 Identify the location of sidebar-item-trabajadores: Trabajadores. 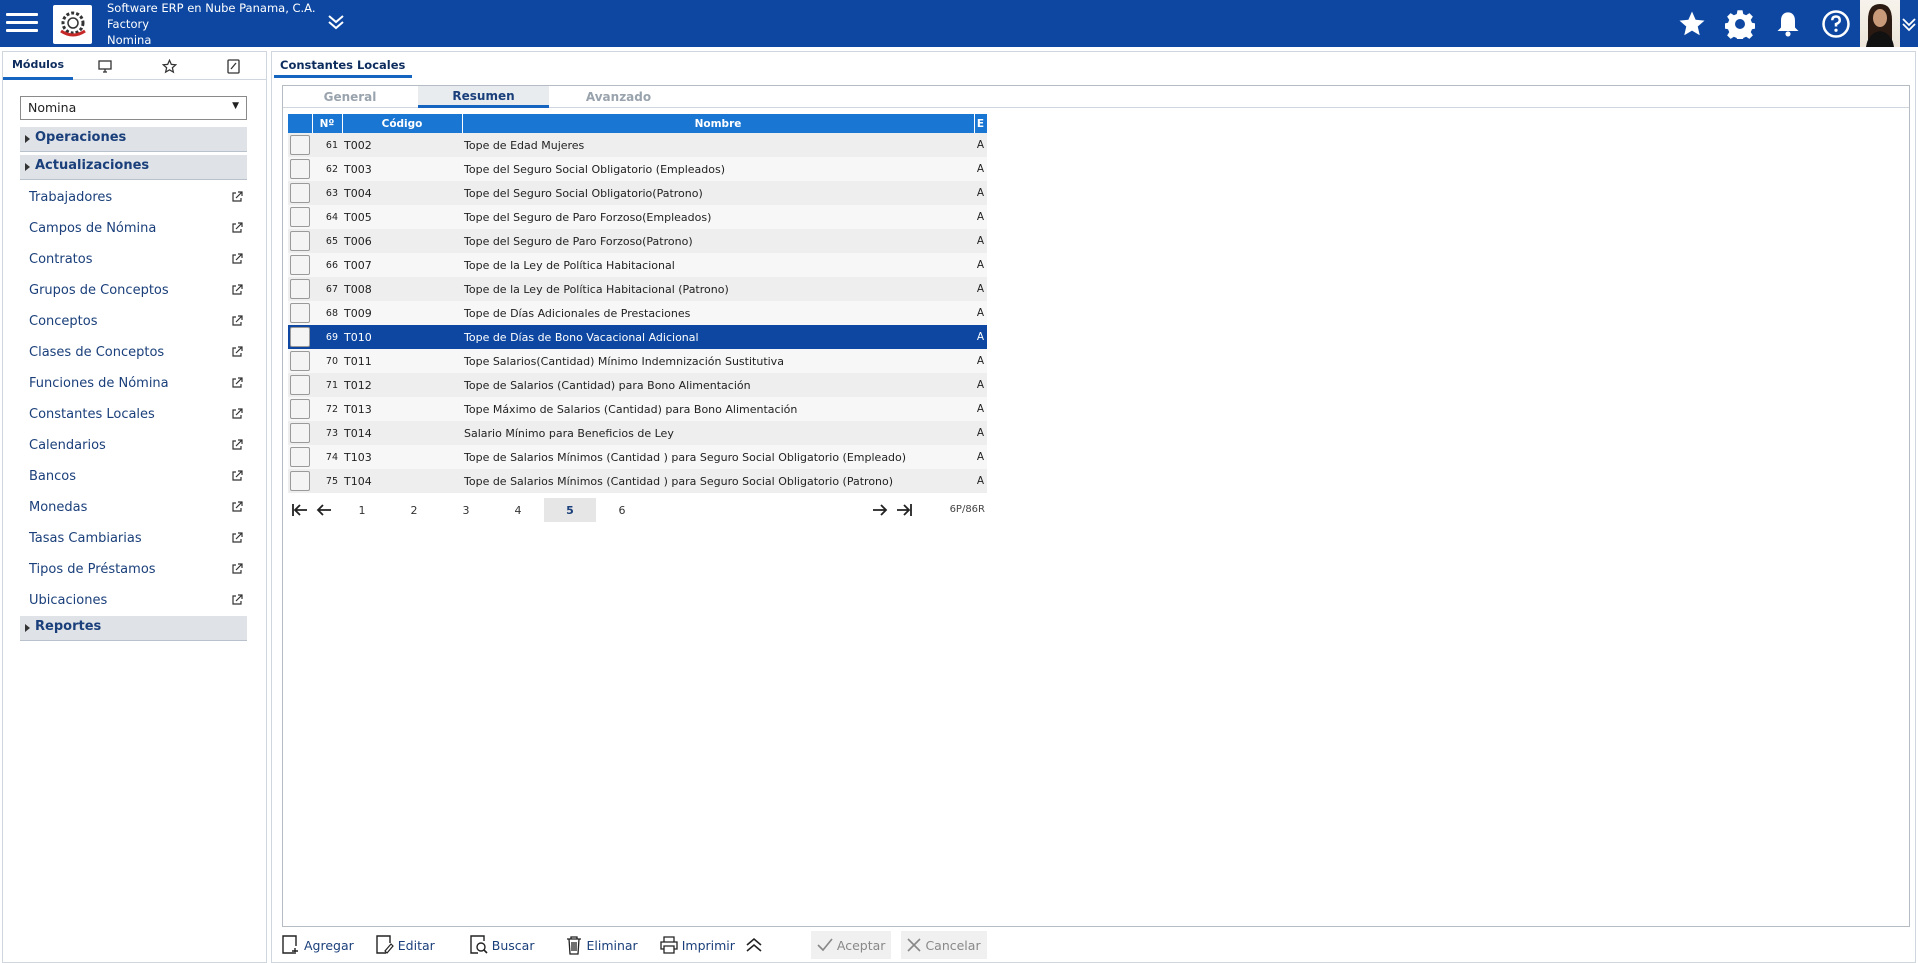
(133, 198).